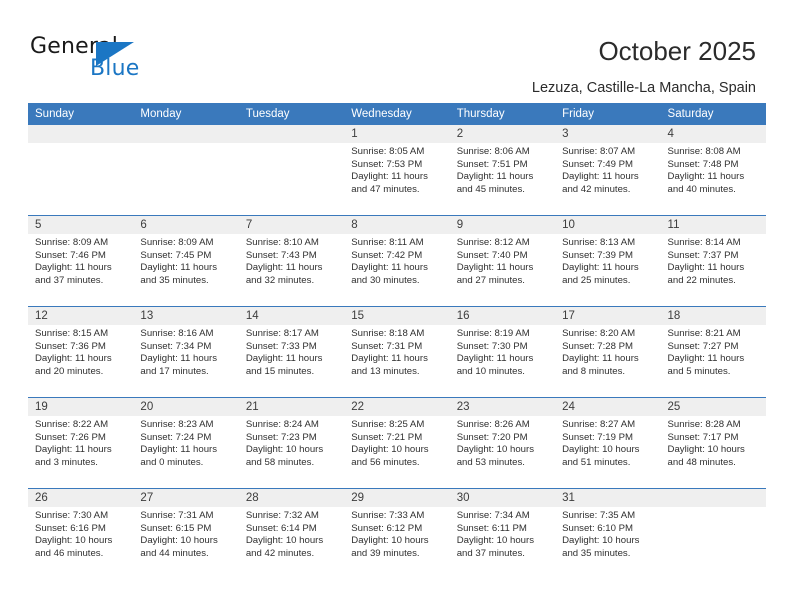 This screenshot has width=792, height=612. What do you see at coordinates (185, 225) in the screenshot?
I see `day-number-6: 6` at bounding box center [185, 225].